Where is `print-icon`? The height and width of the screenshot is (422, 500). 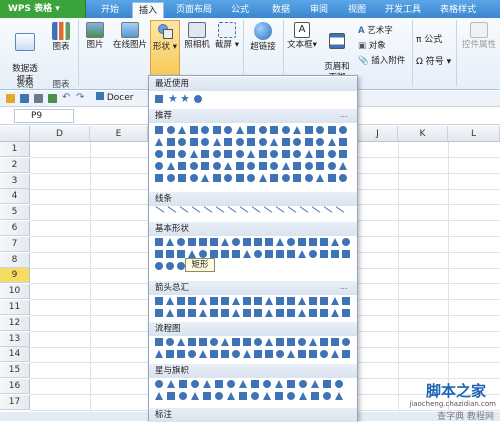
print-icon is located at coordinates (38, 98).